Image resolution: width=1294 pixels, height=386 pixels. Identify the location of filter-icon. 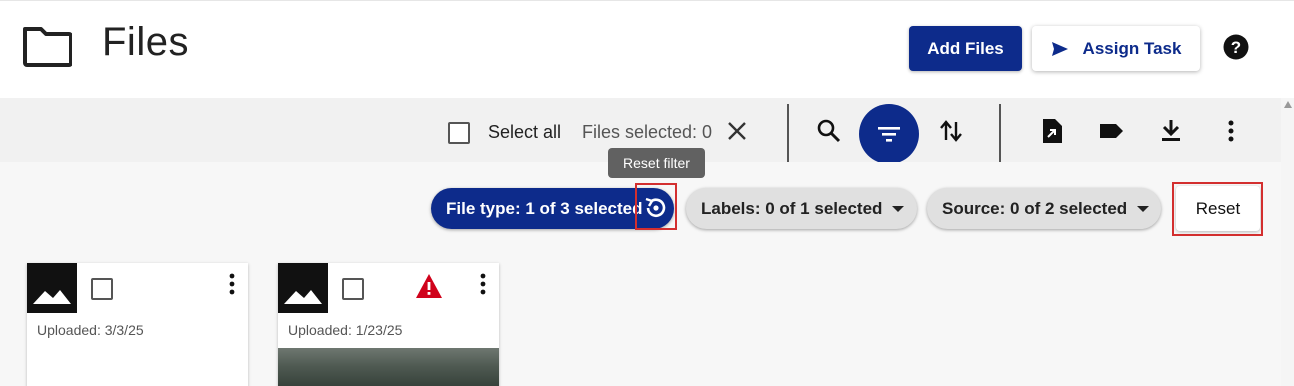
(889, 134).